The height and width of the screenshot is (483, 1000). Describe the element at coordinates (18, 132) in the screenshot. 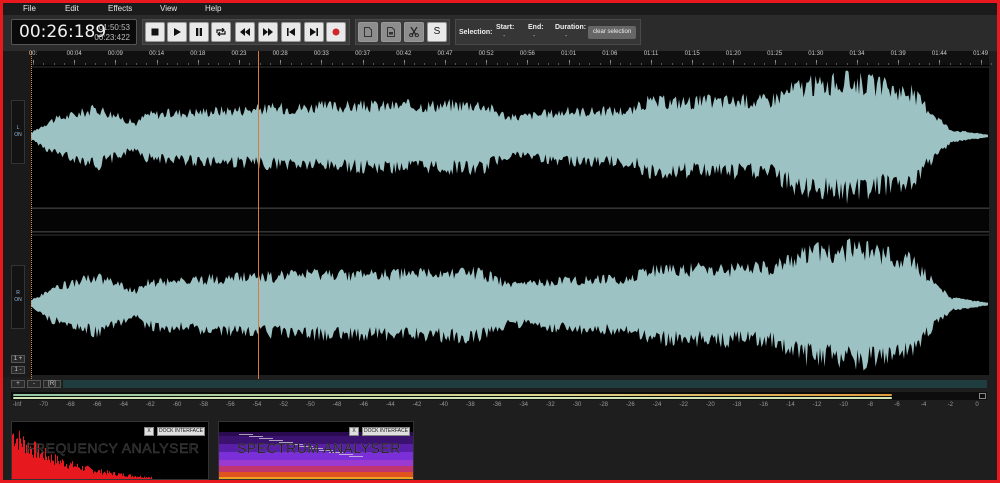

I see `channel-left-control: L ON` at that location.